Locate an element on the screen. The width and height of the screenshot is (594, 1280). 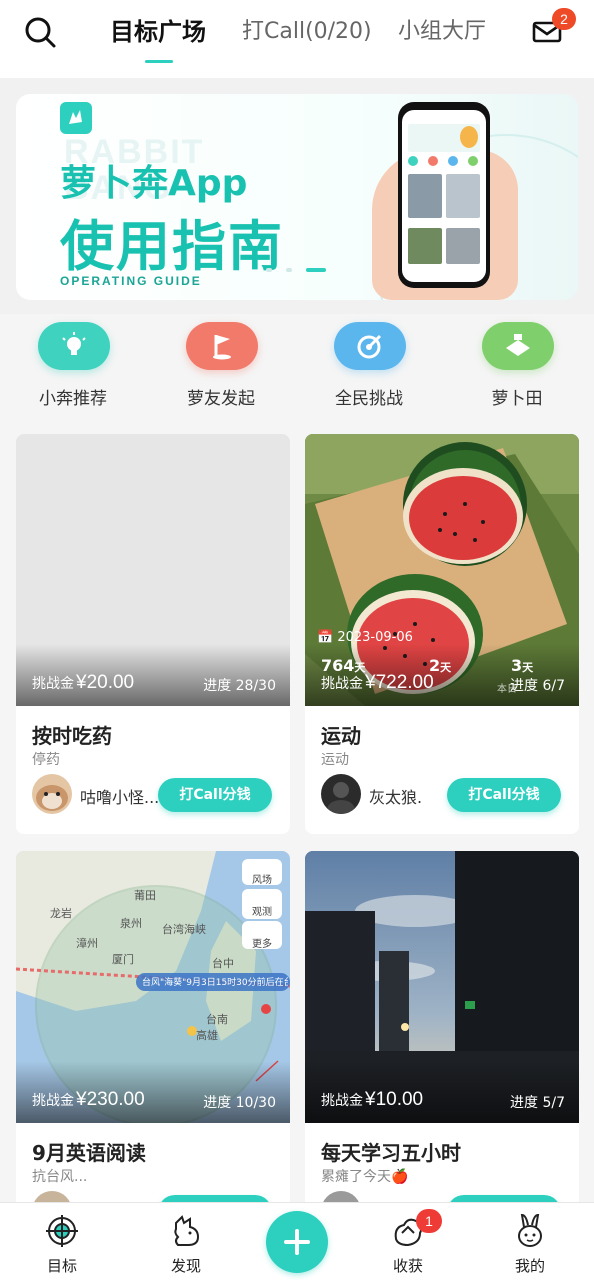
rabbit-face-icon is located at coordinates (530, 1230).